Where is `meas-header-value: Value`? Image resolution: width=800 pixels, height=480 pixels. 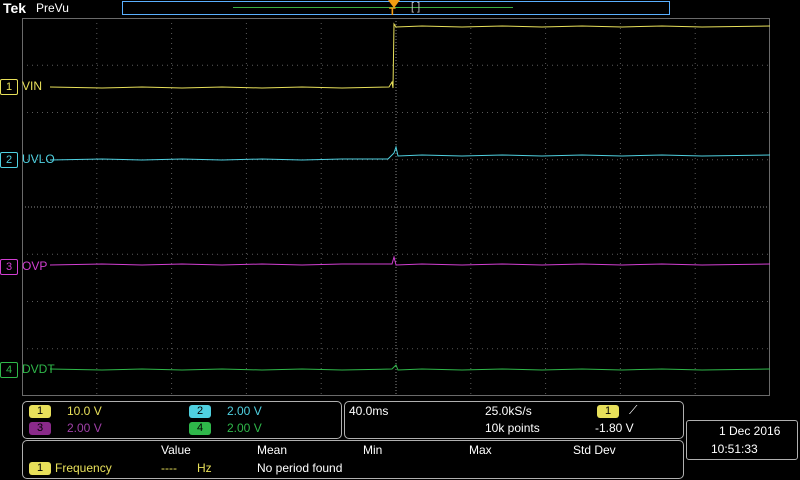
meas-header-value: Value is located at coordinates (176, 450).